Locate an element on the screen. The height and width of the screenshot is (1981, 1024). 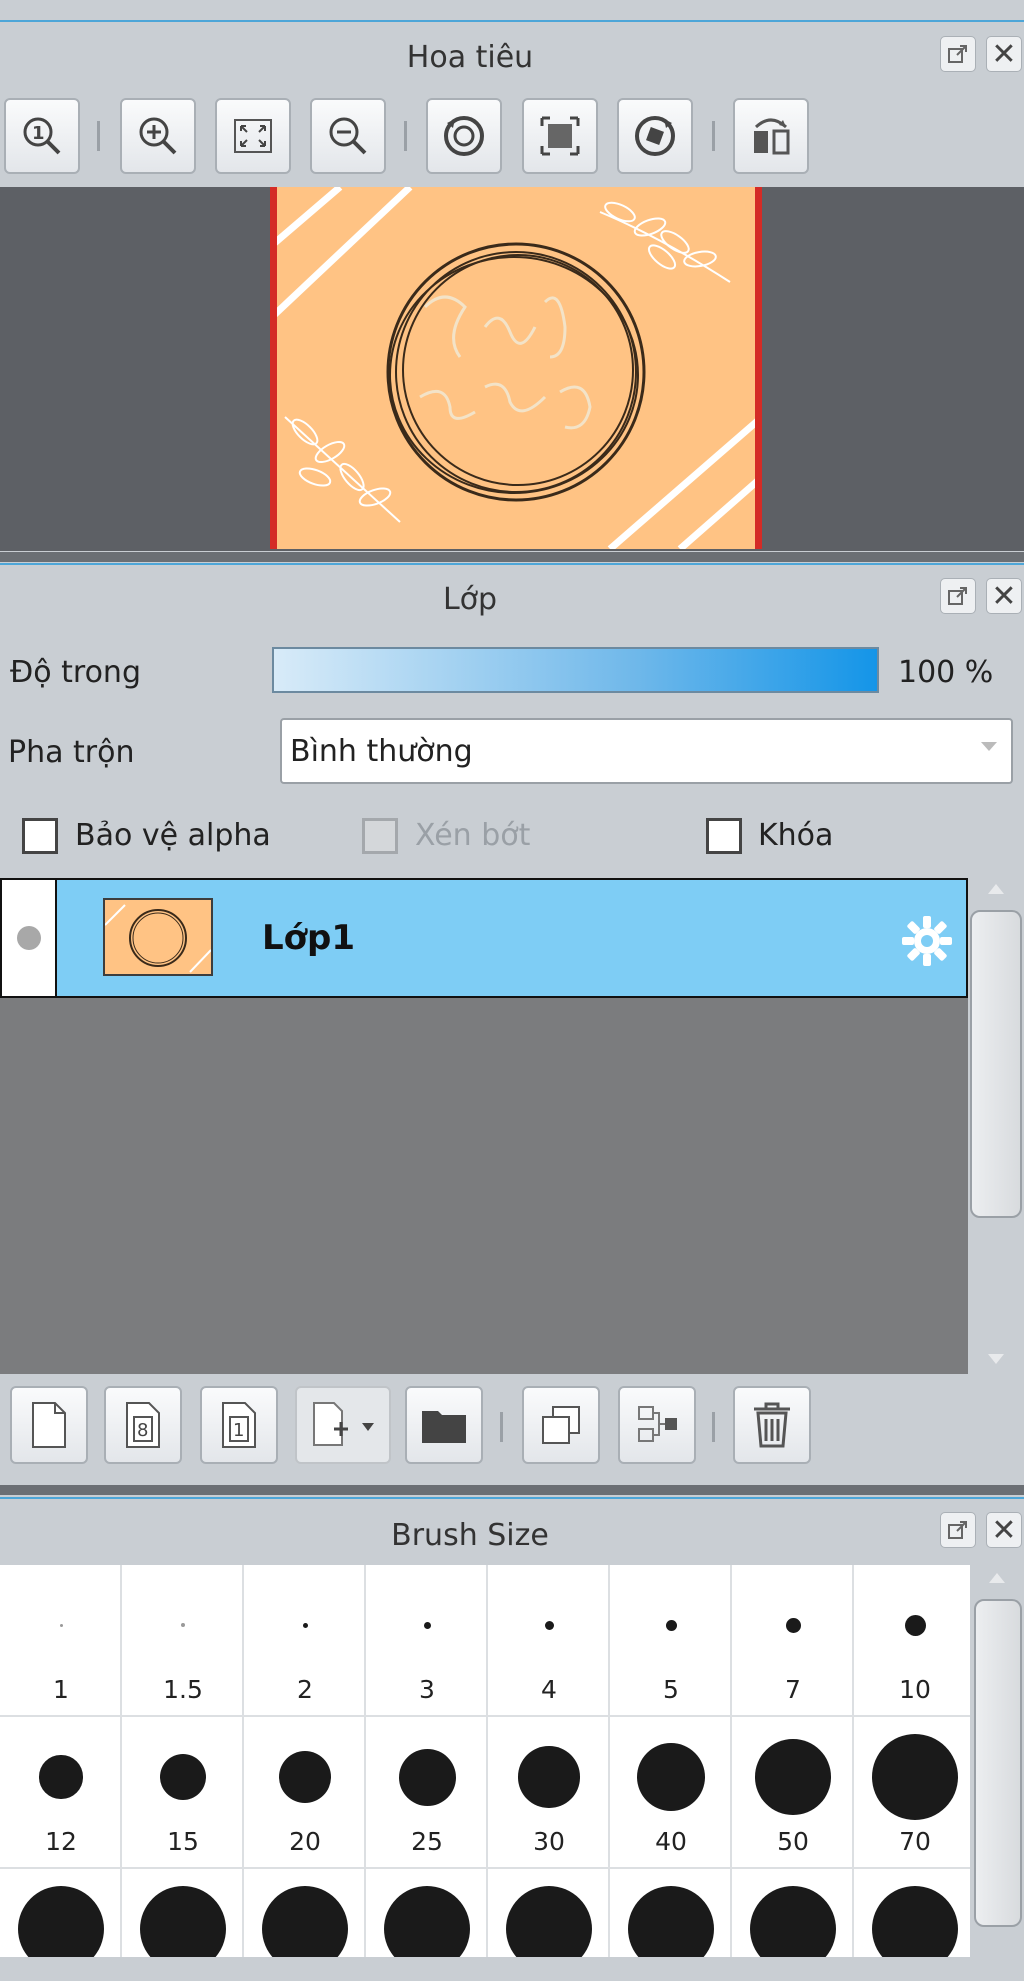
zoom-out-icon is located at coordinates (348, 136).